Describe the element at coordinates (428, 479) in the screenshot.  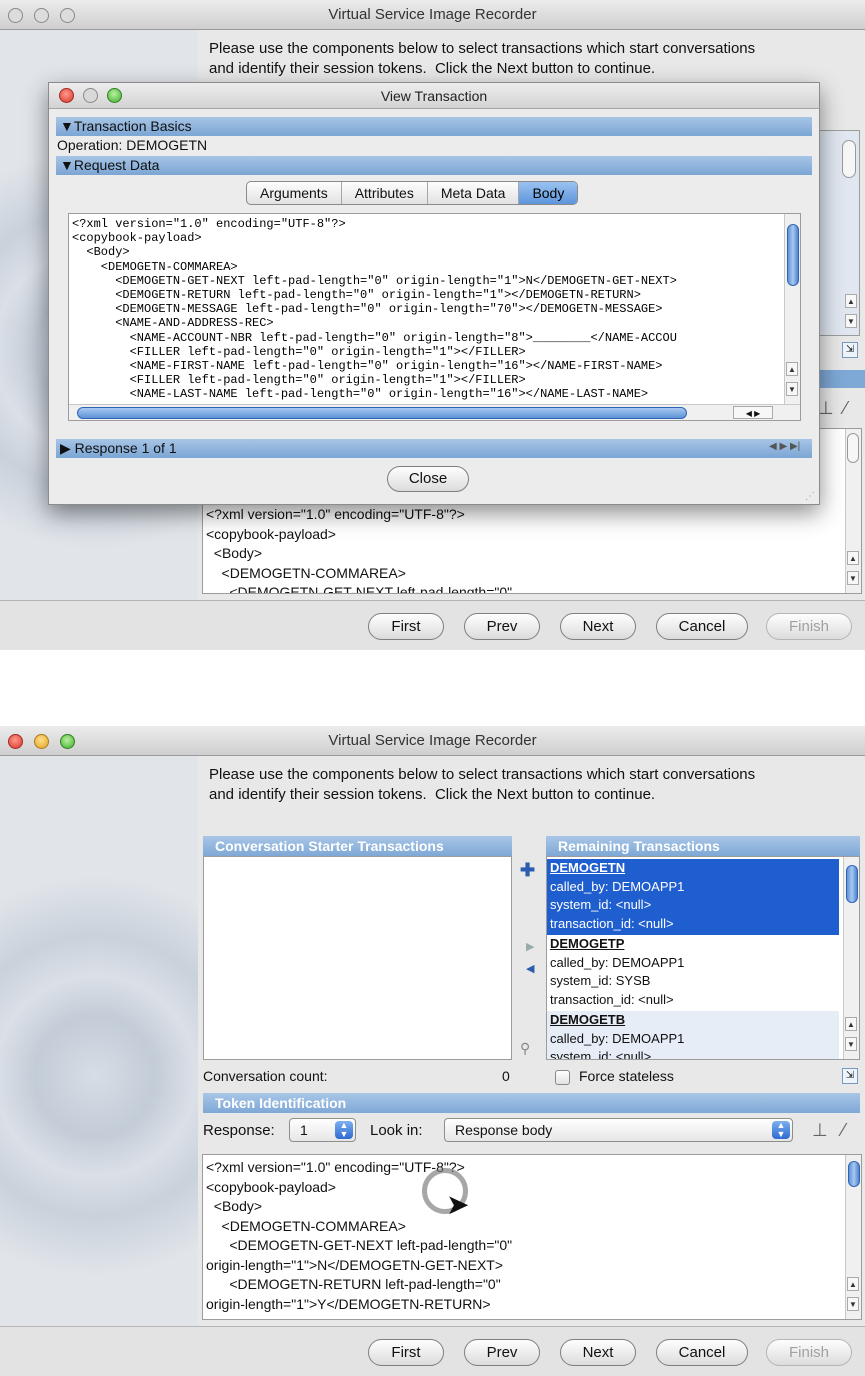
I see `close-button: Close` at that location.